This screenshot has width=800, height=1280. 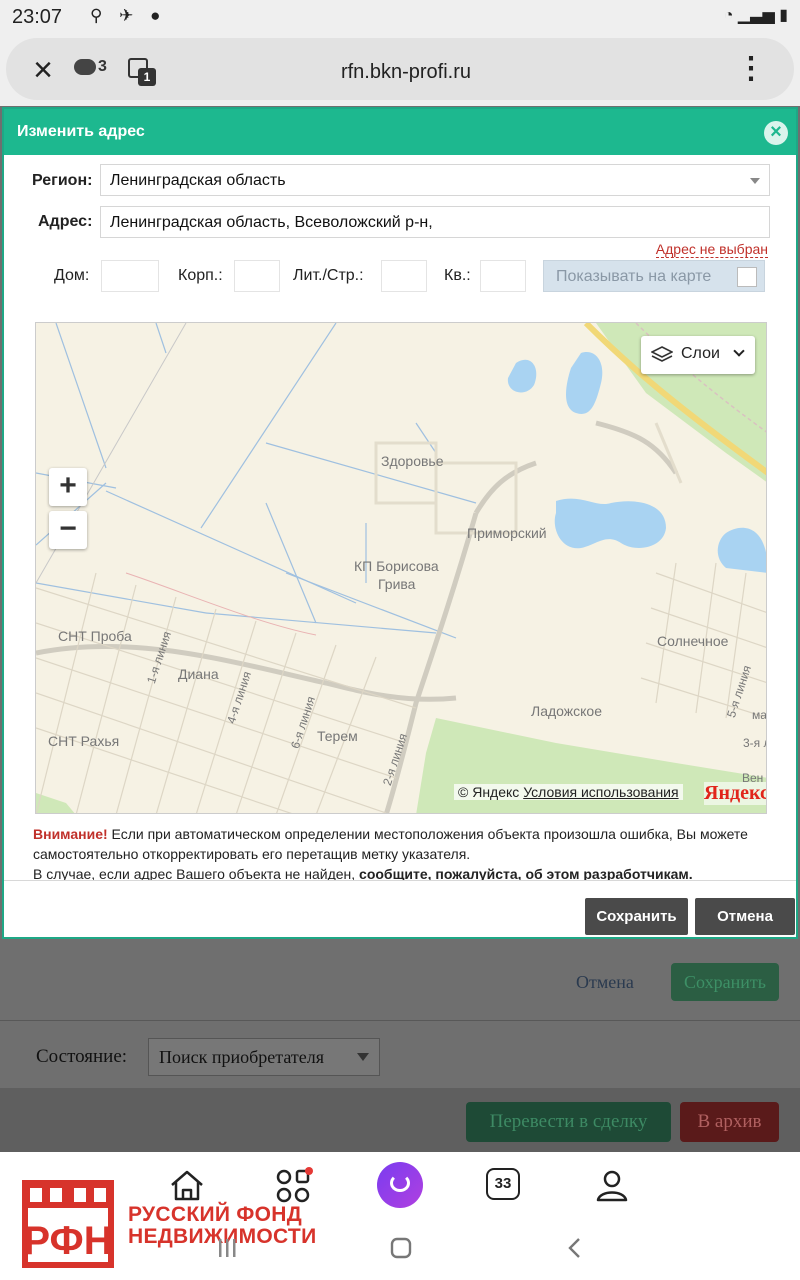 I want to click on apartment-input, so click(x=503, y=276).